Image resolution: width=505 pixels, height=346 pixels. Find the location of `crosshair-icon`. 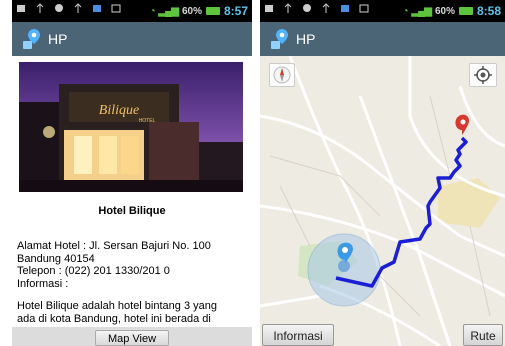

crosshair-icon is located at coordinates (483, 75).